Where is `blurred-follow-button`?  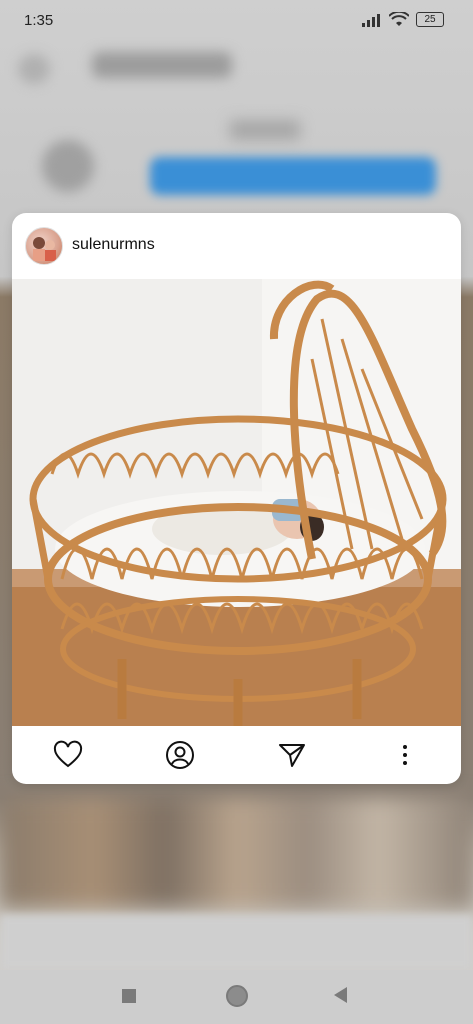 blurred-follow-button is located at coordinates (293, 176).